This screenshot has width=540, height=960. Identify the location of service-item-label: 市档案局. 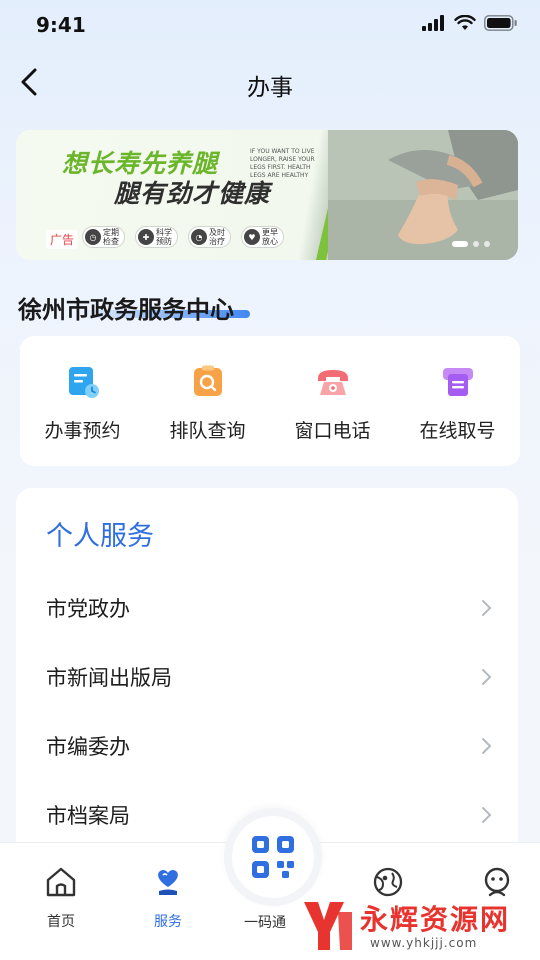
(88, 816).